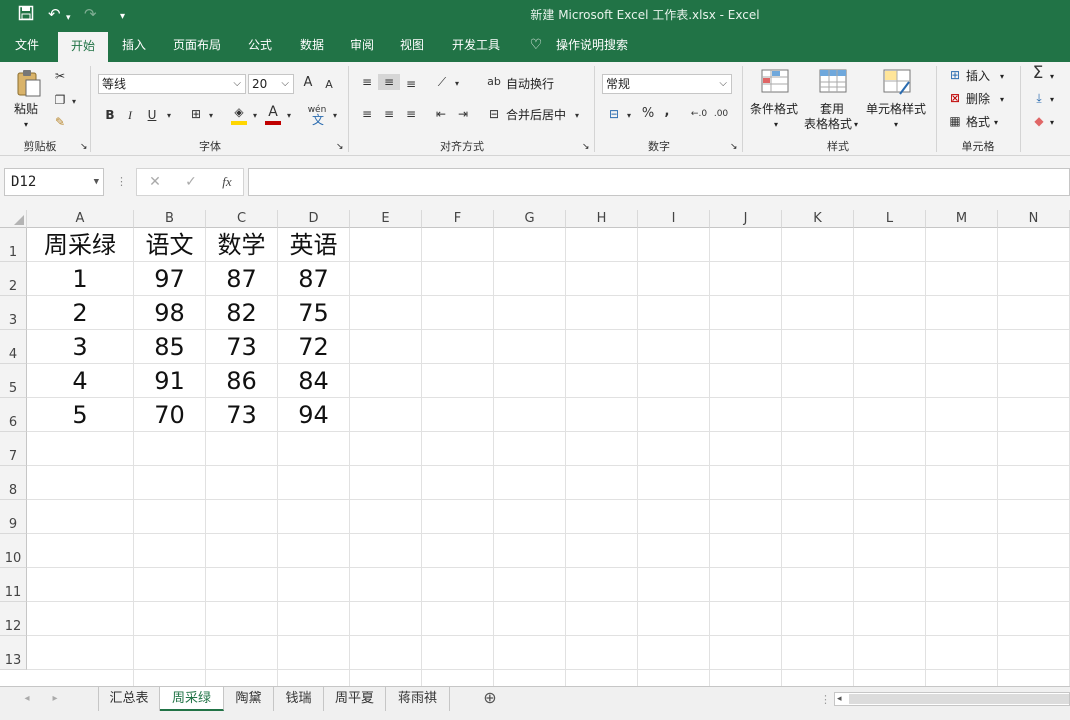 This screenshot has width=1070, height=720. I want to click on name-box: D12 ▼, so click(54, 182).